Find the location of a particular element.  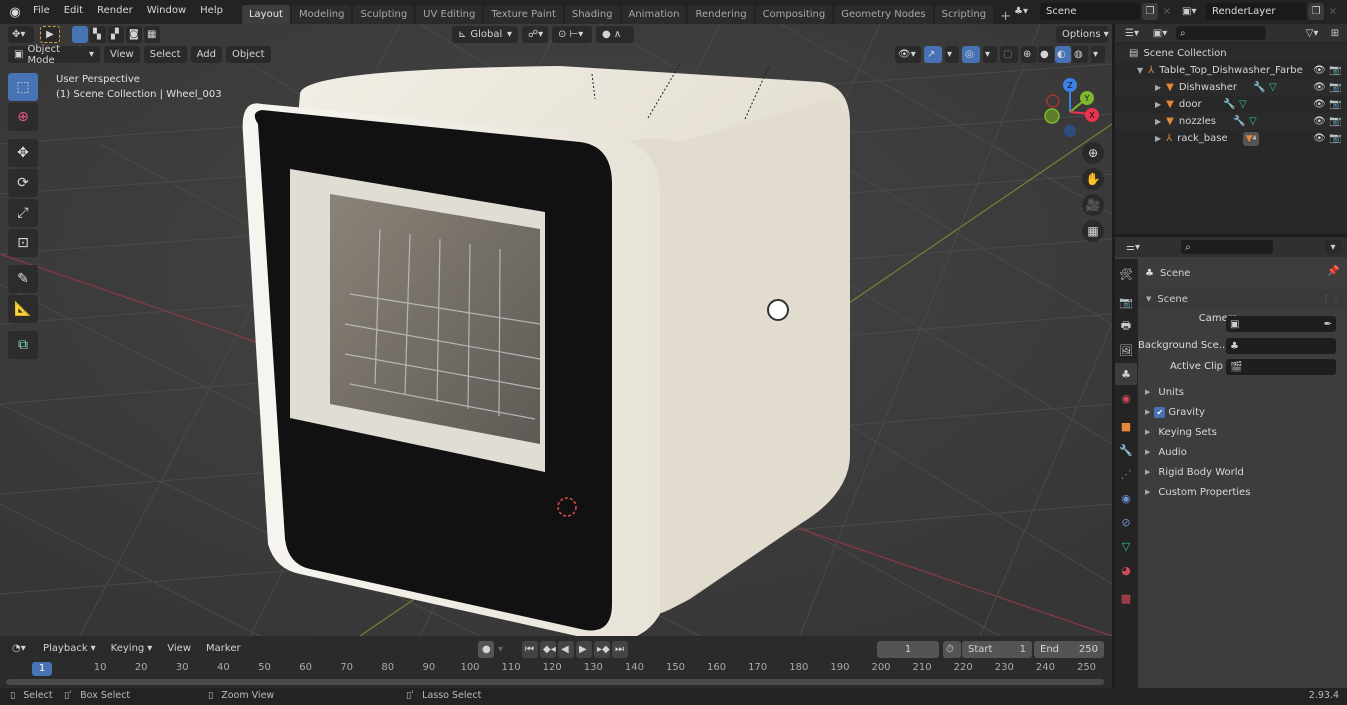

delete-scene-button: × is located at coordinates (1167, 11).